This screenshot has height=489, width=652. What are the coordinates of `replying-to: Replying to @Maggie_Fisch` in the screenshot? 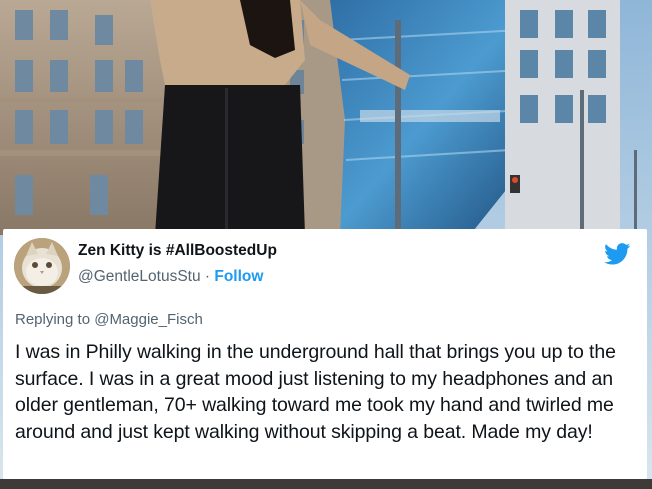 It's located at (109, 319).